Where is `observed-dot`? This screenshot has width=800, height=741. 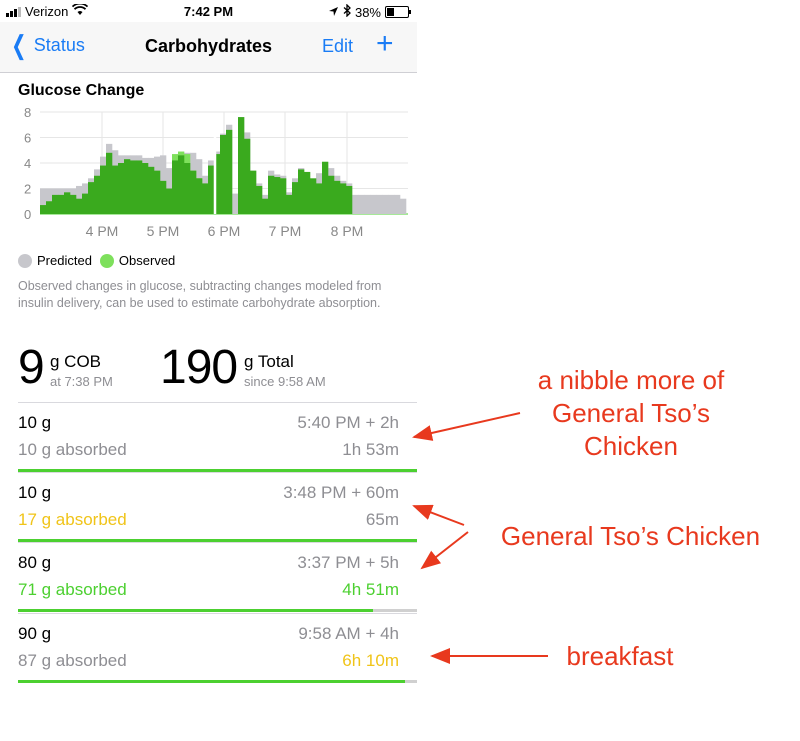
observed-dot is located at coordinates (106, 260).